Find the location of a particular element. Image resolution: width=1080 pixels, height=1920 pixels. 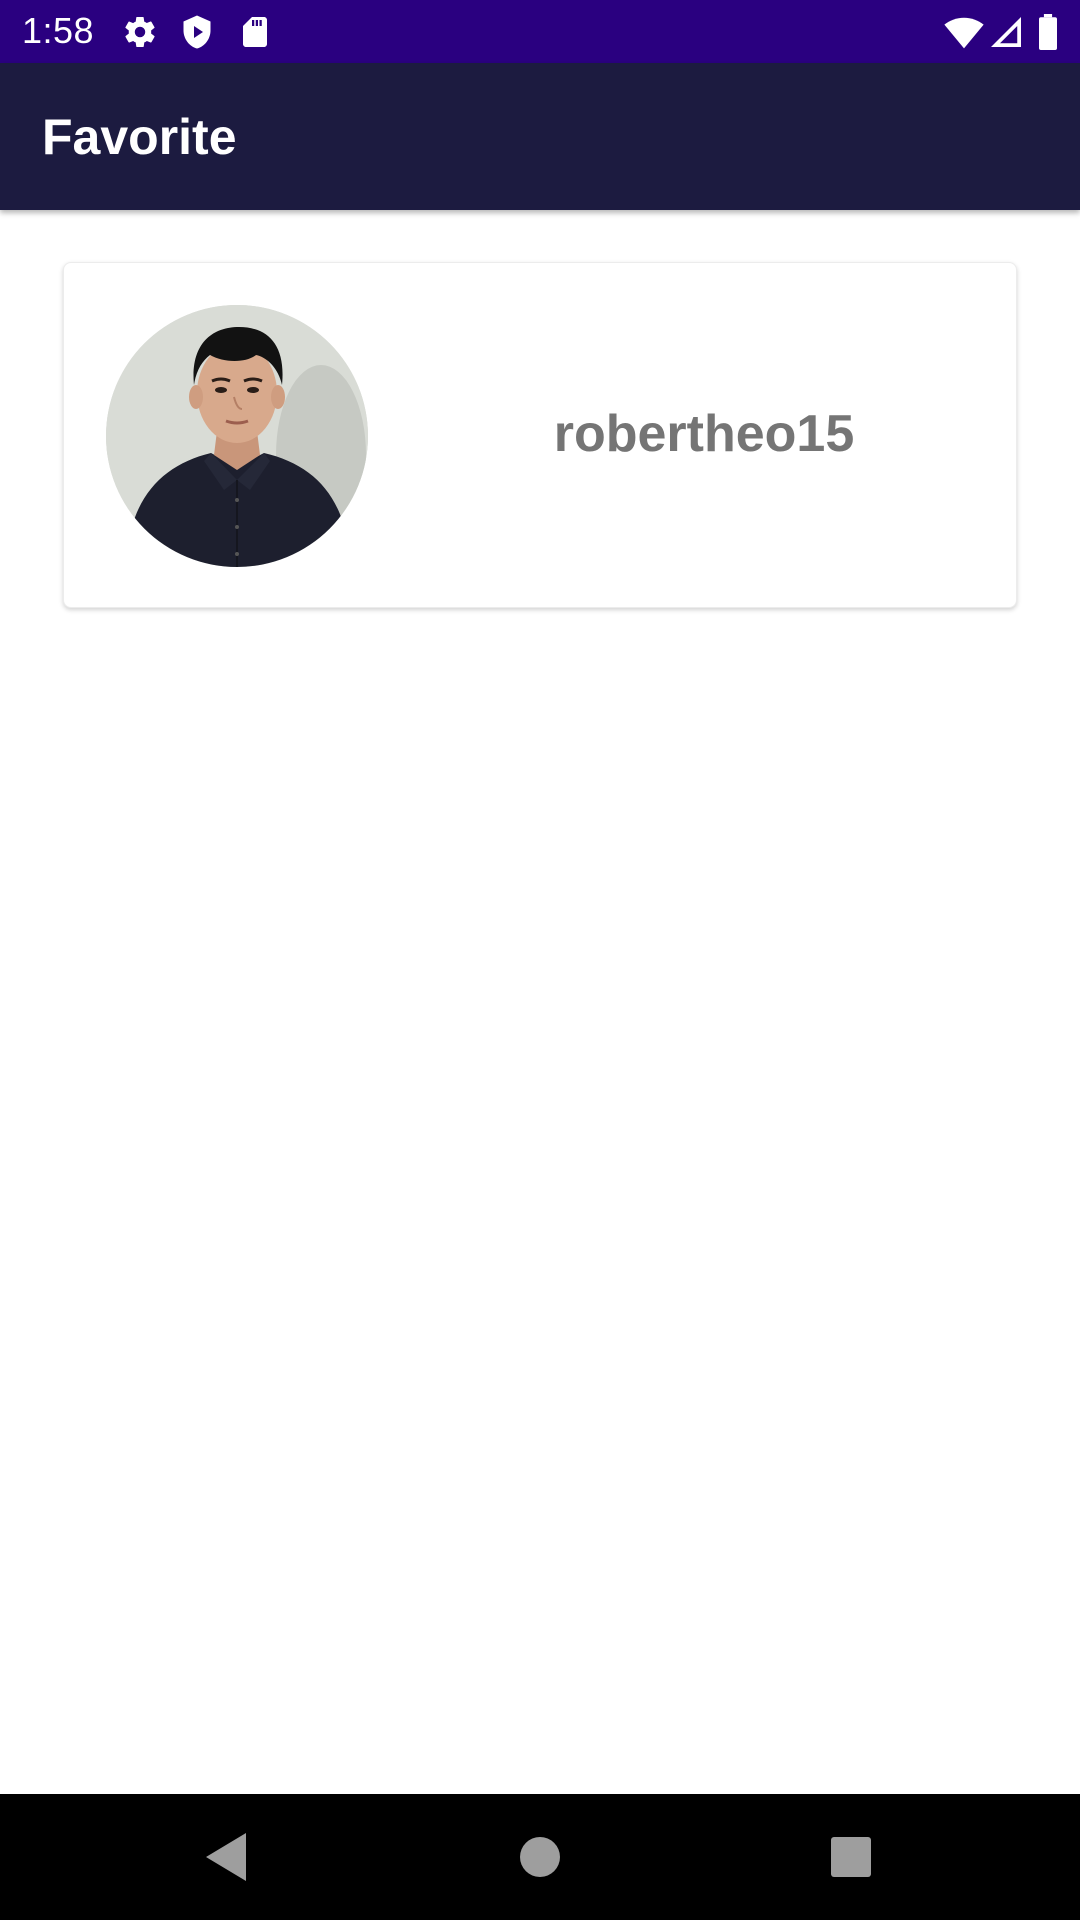

navigation-bar is located at coordinates (540, 1857).